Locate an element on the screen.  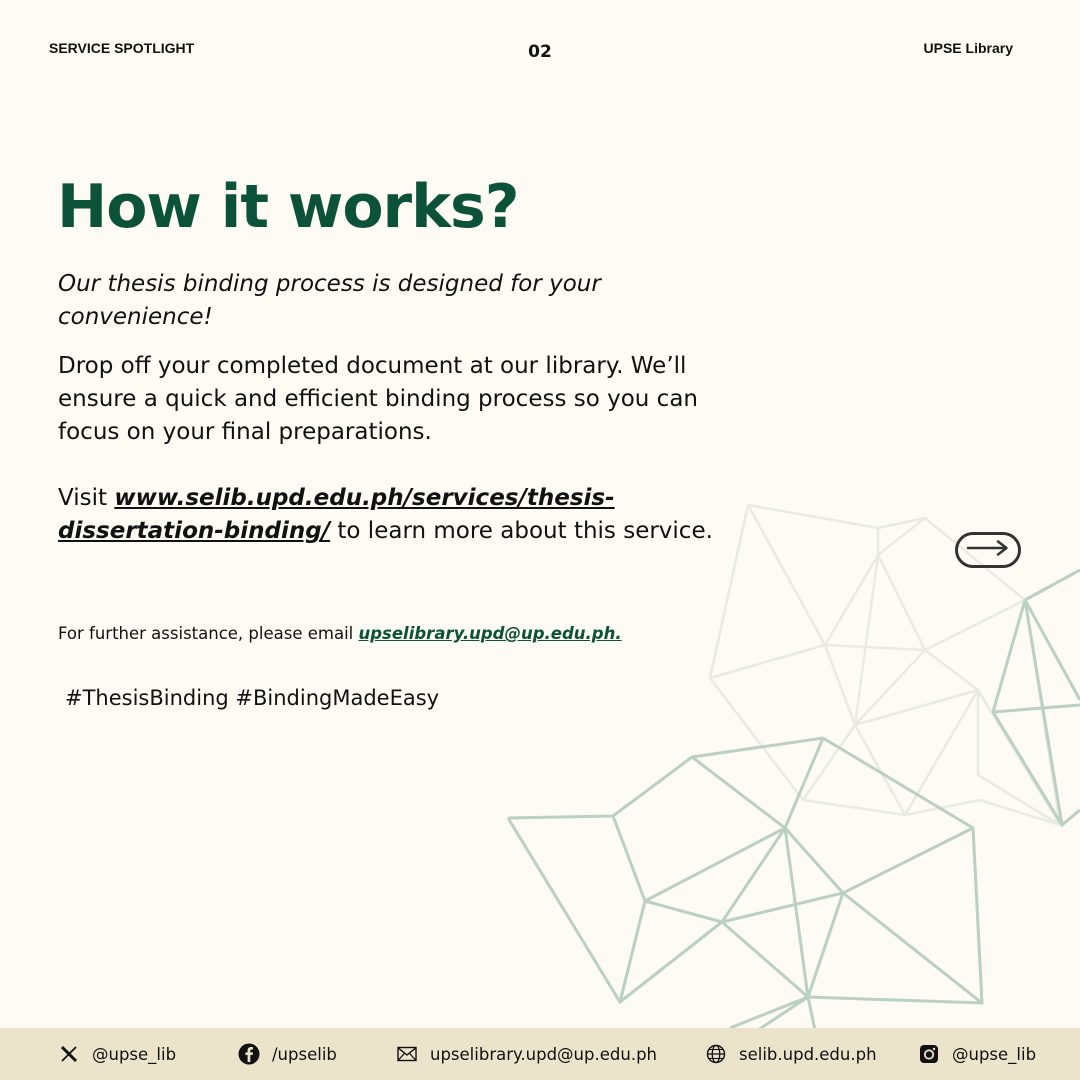
footer-facebook: /upselib is located at coordinates (287, 1054).